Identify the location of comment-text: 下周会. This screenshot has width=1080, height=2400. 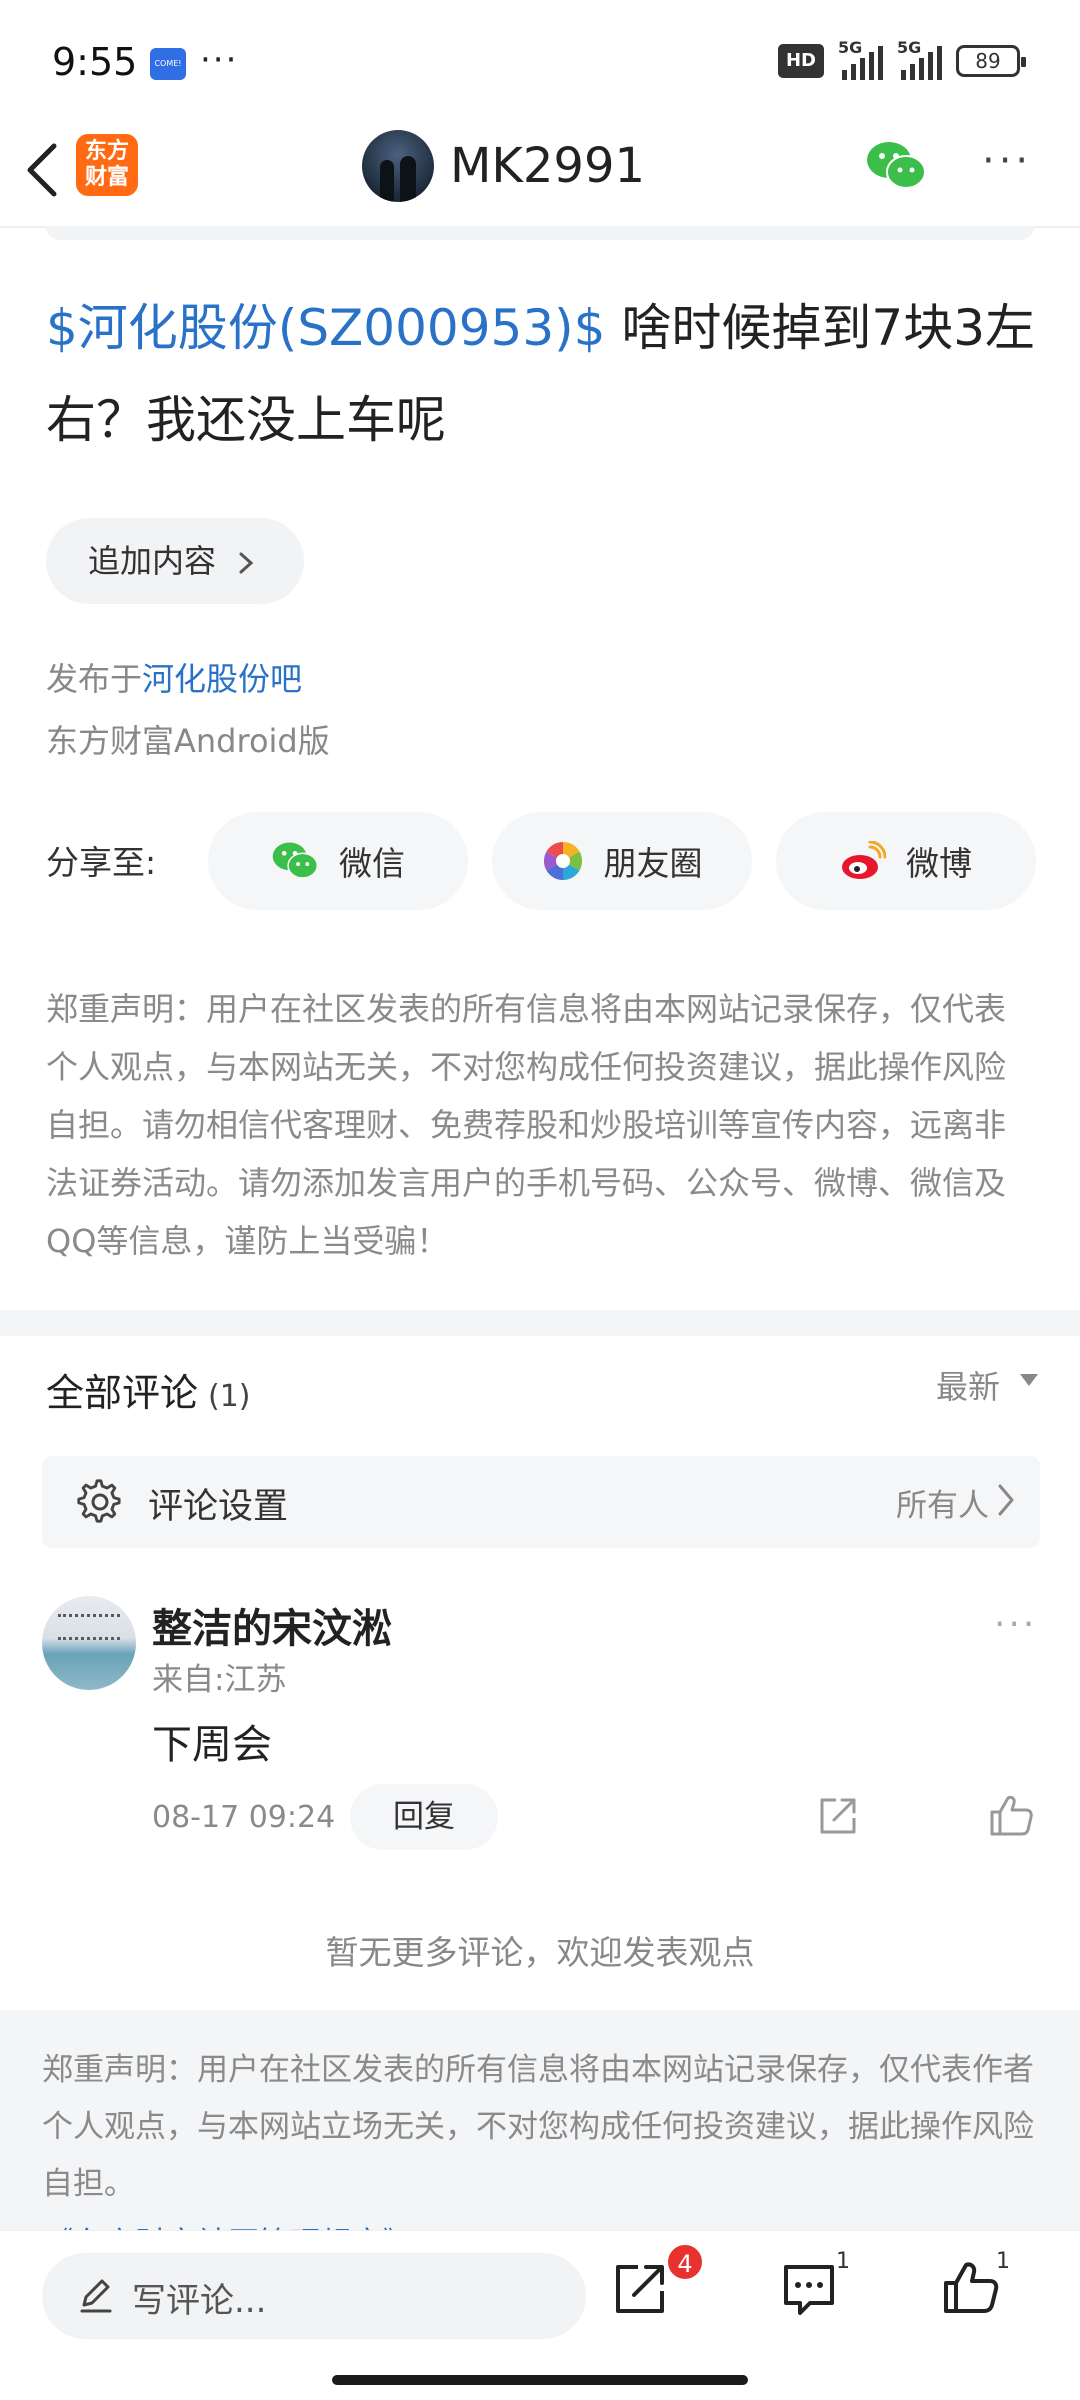
(212, 1745).